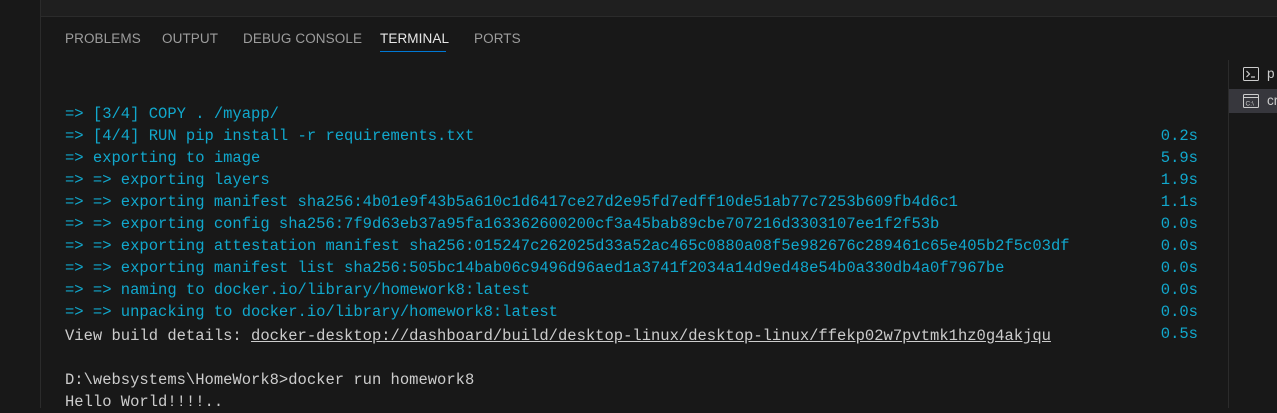  Describe the element at coordinates (158, 336) in the screenshot. I see `view-build-details-label: View build details:` at that location.